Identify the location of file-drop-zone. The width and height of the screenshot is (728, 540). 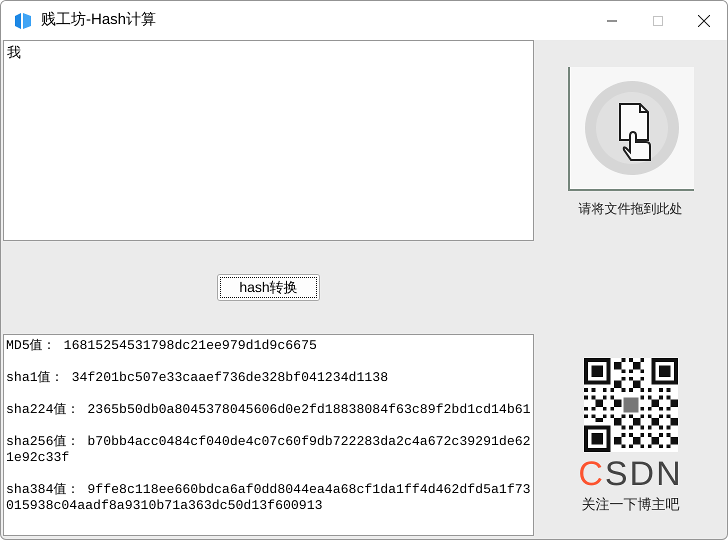
(631, 129).